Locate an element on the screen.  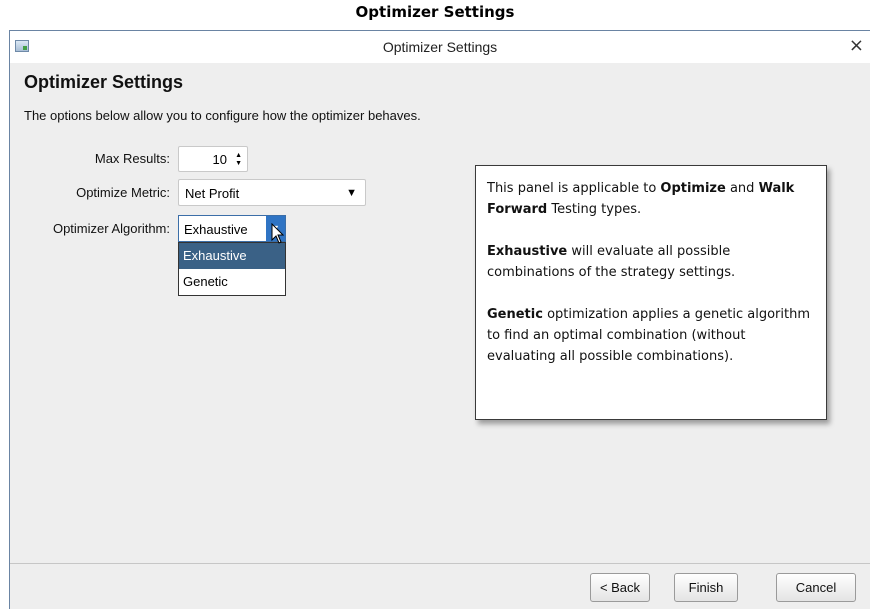
optimizer-algorithm-label: Optimizer Algorithm: is located at coordinates (111, 228).